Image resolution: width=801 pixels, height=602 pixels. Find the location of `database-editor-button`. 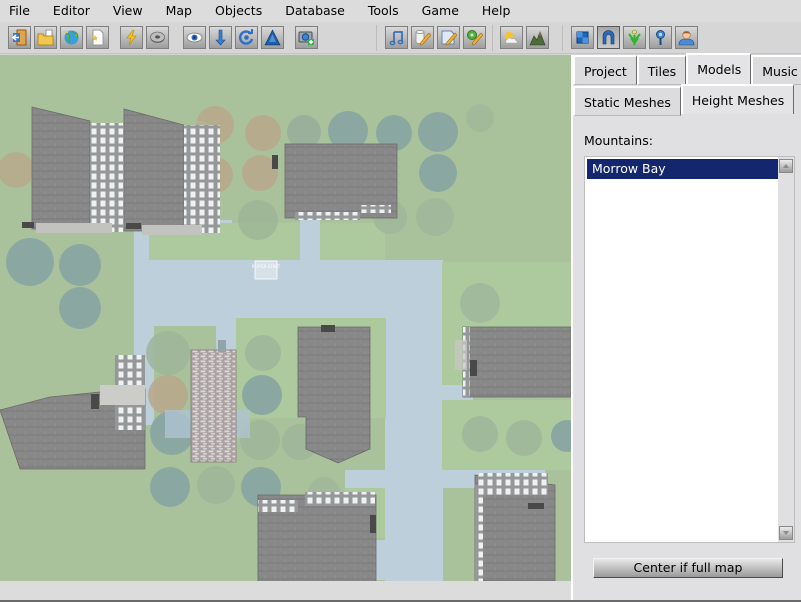

database-editor-button is located at coordinates (422, 37).